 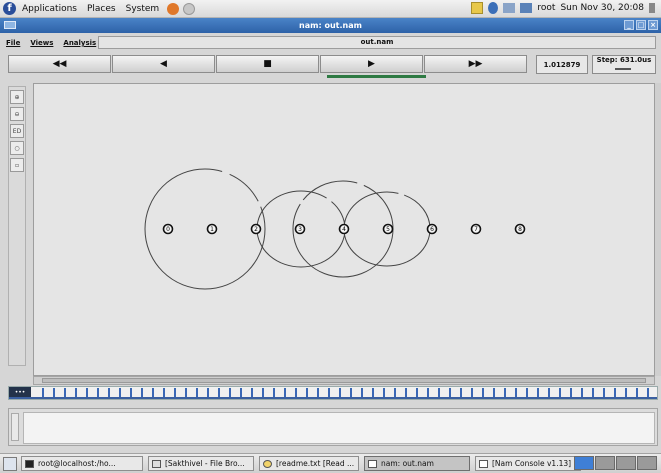 What do you see at coordinates (509, 8) in the screenshot?
I see `display-icon` at bounding box center [509, 8].